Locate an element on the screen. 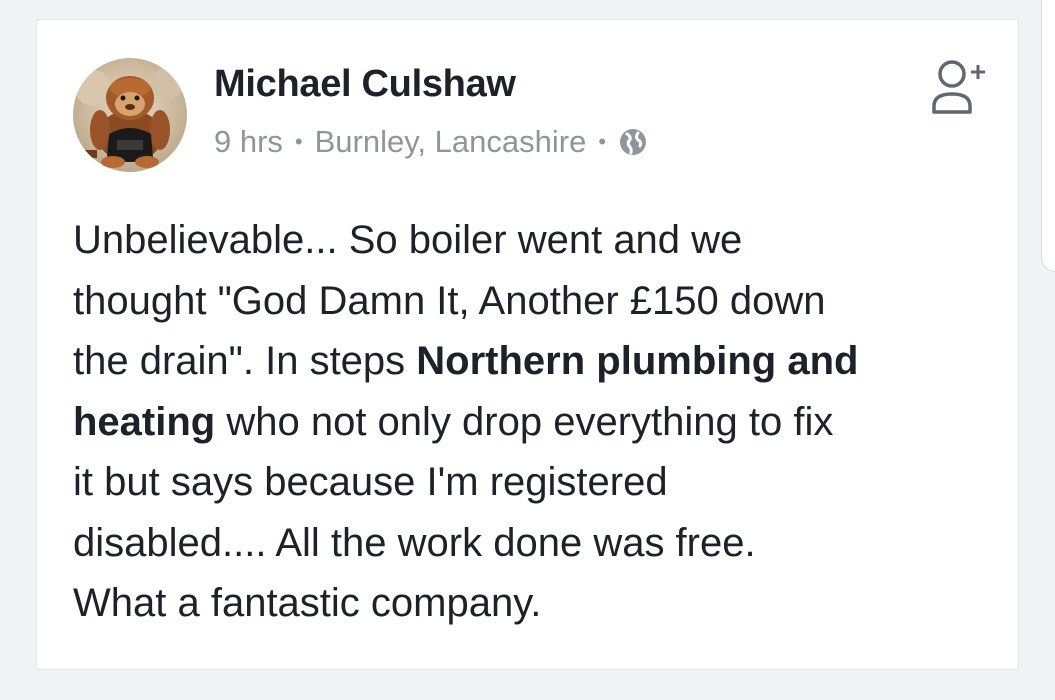 The image size is (1055, 700). add-friend-icon is located at coordinates (956, 86).